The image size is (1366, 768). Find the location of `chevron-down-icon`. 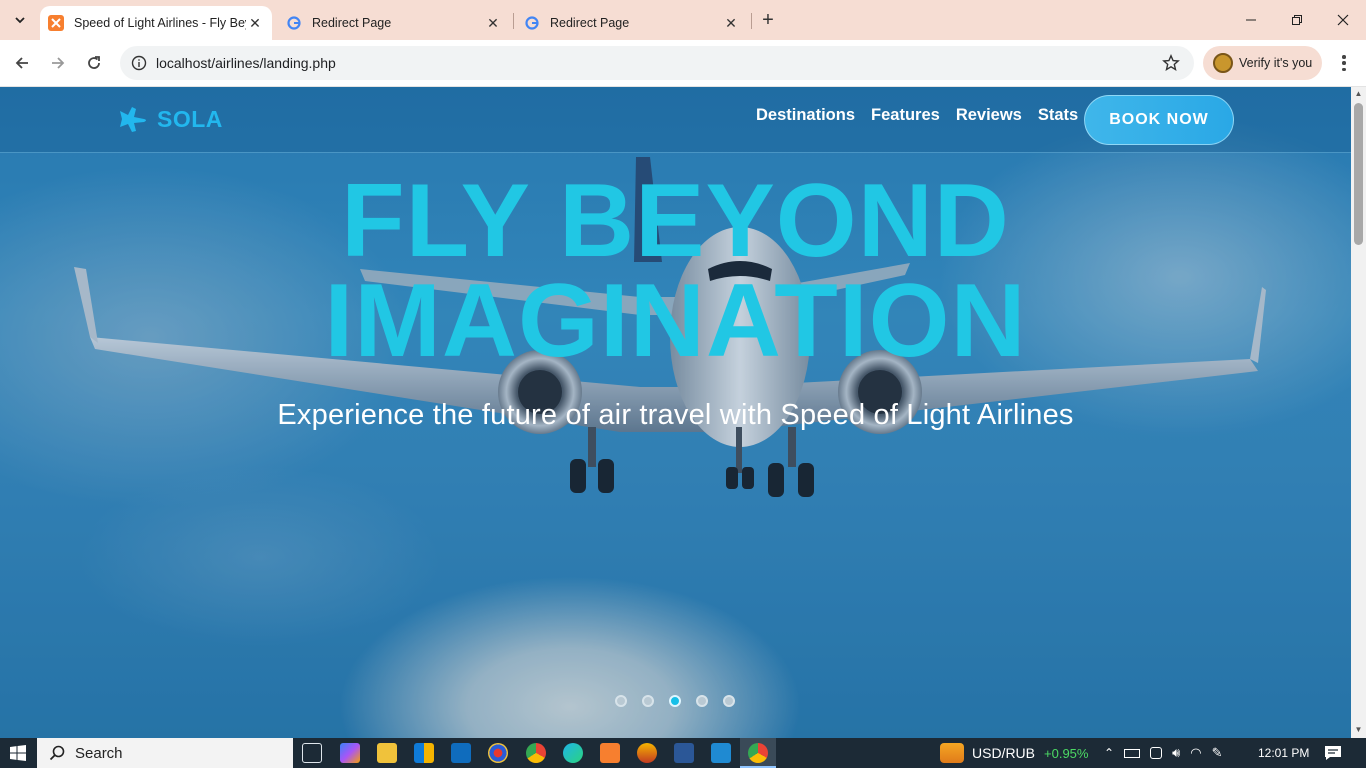

chevron-down-icon is located at coordinates (20, 20).